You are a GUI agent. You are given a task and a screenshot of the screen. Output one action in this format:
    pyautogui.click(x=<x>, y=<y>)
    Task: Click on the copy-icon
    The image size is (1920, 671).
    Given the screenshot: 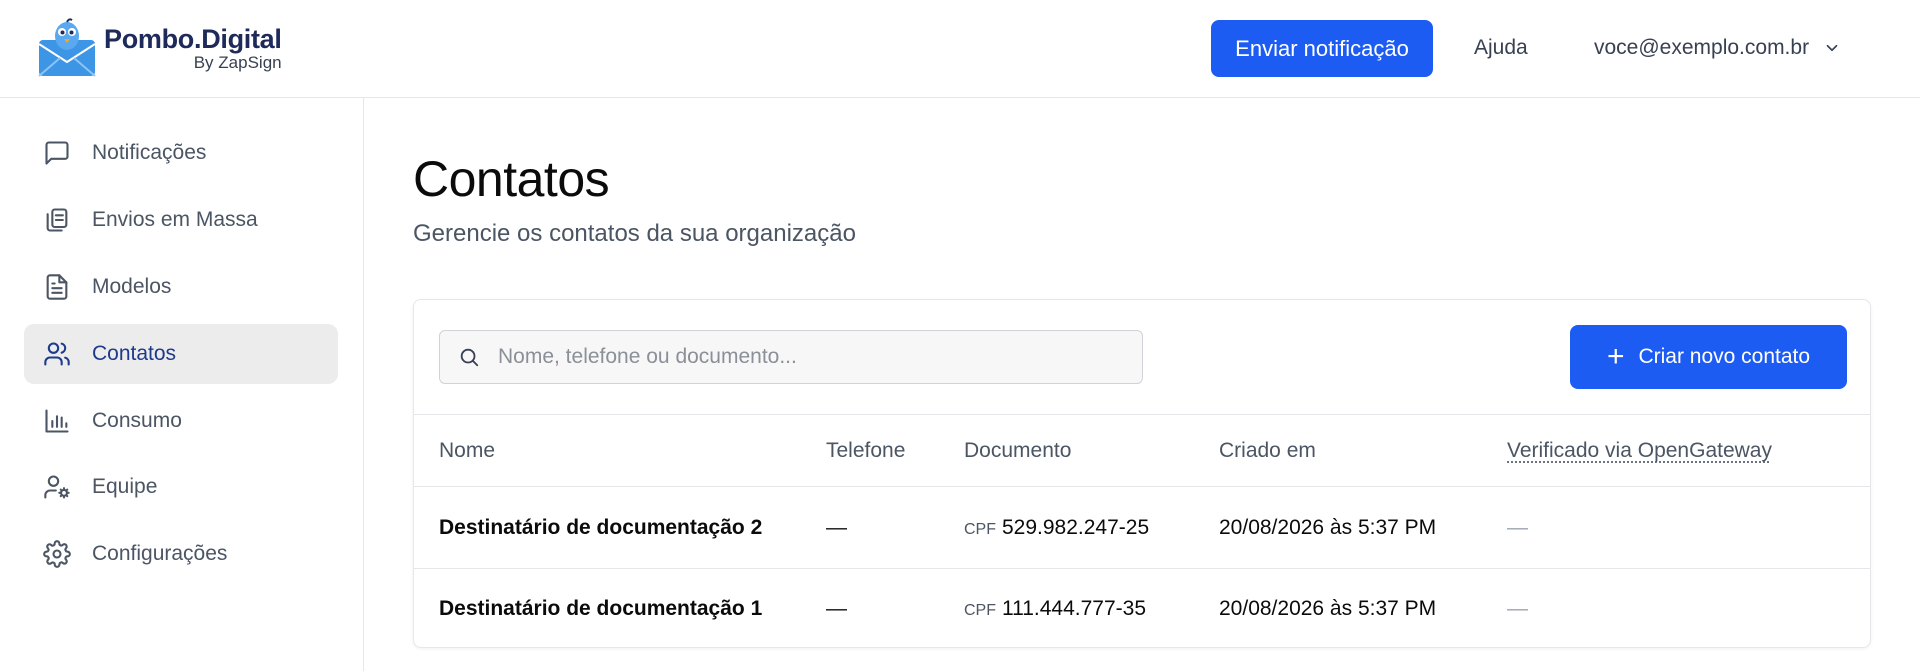 What is the action you would take?
    pyautogui.click(x=57, y=220)
    